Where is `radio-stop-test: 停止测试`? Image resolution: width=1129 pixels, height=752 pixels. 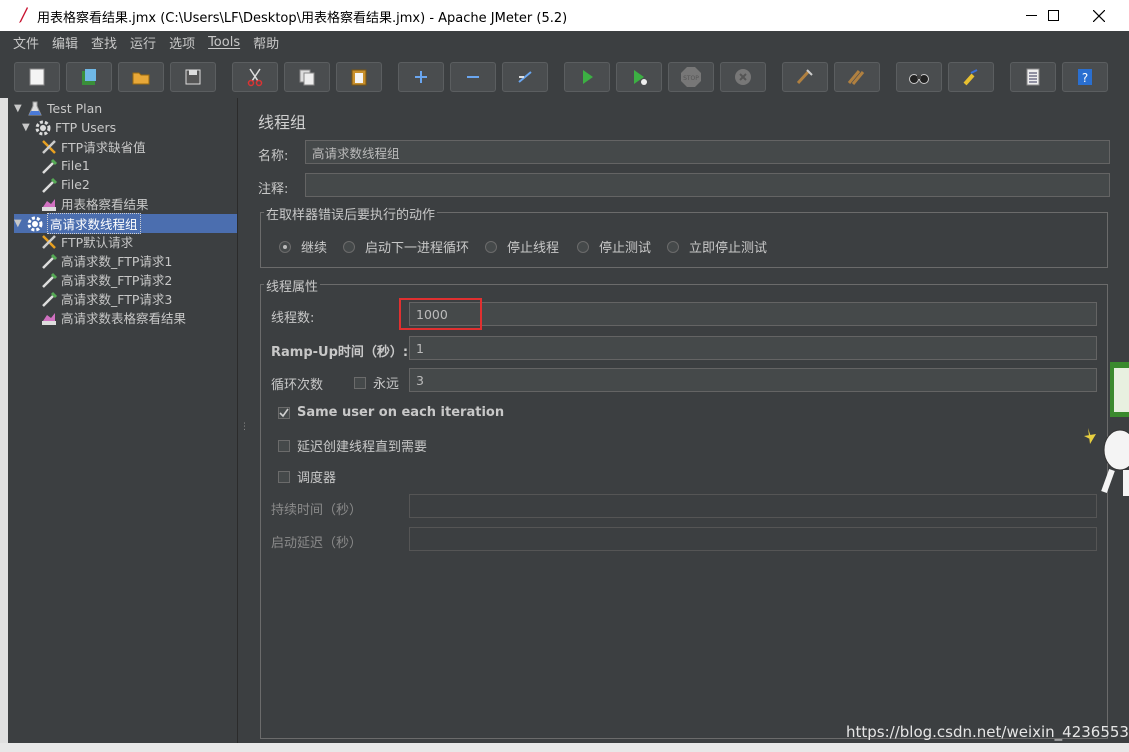
radio-stop-test: 停止测试 is located at coordinates (614, 246).